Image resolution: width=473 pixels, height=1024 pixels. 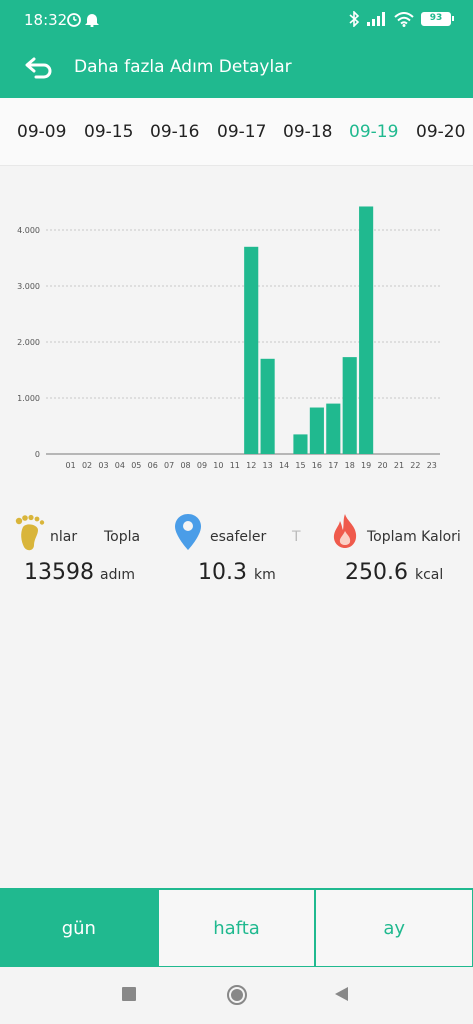 What do you see at coordinates (28, 230) in the screenshot?
I see `y-tick-label: 4.000` at bounding box center [28, 230].